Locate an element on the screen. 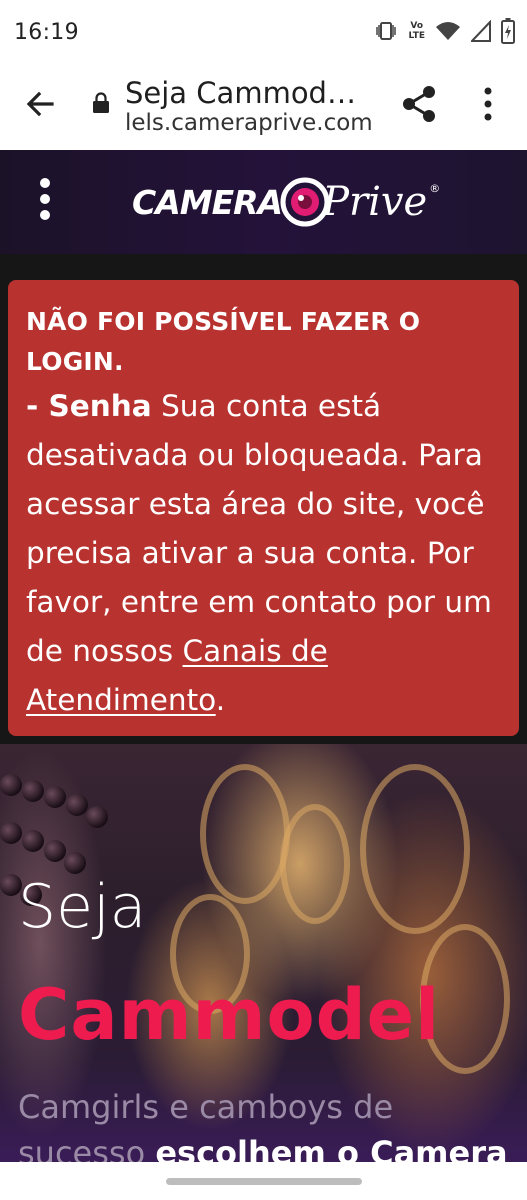 Image resolution: width=527 pixels, height=1200 pixels. status-time: 16:19 is located at coordinates (46, 32).